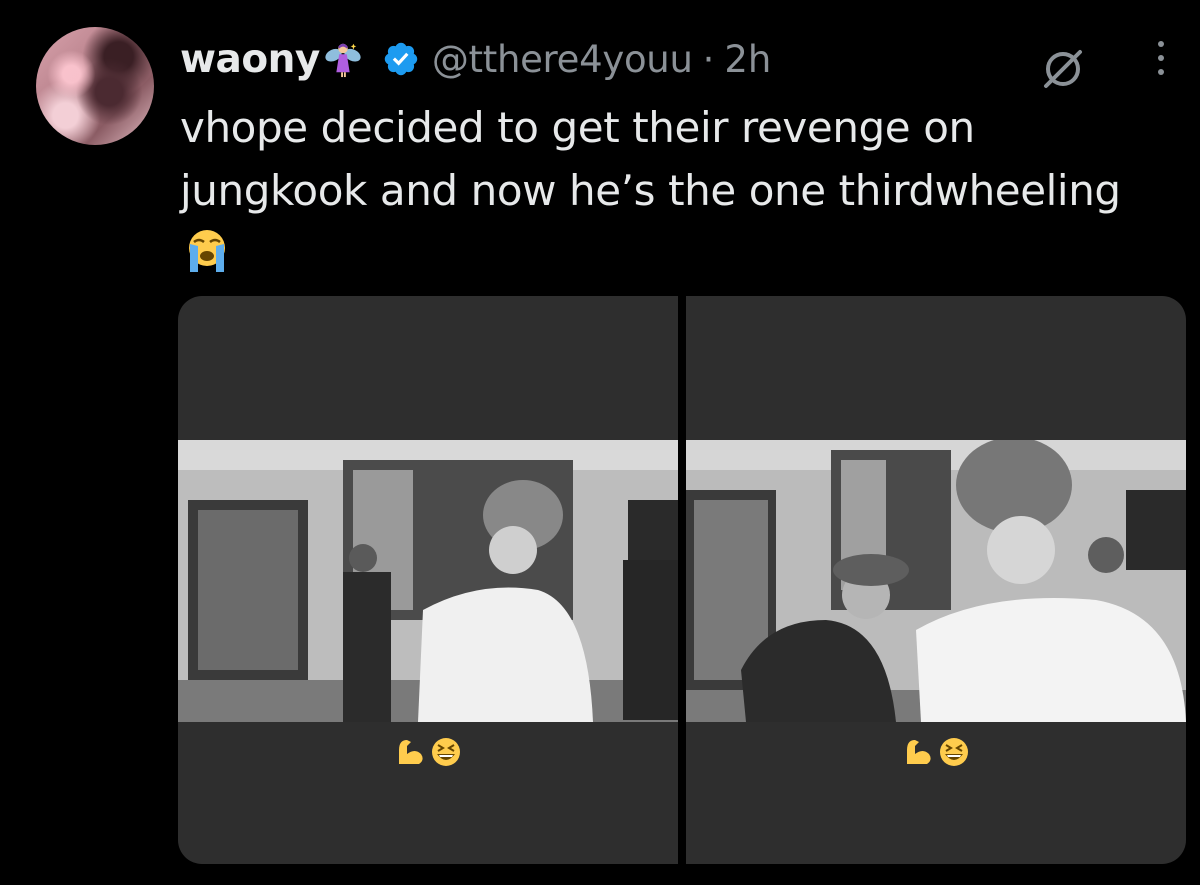 The height and width of the screenshot is (885, 1200). I want to click on photo-left, so click(428, 581).